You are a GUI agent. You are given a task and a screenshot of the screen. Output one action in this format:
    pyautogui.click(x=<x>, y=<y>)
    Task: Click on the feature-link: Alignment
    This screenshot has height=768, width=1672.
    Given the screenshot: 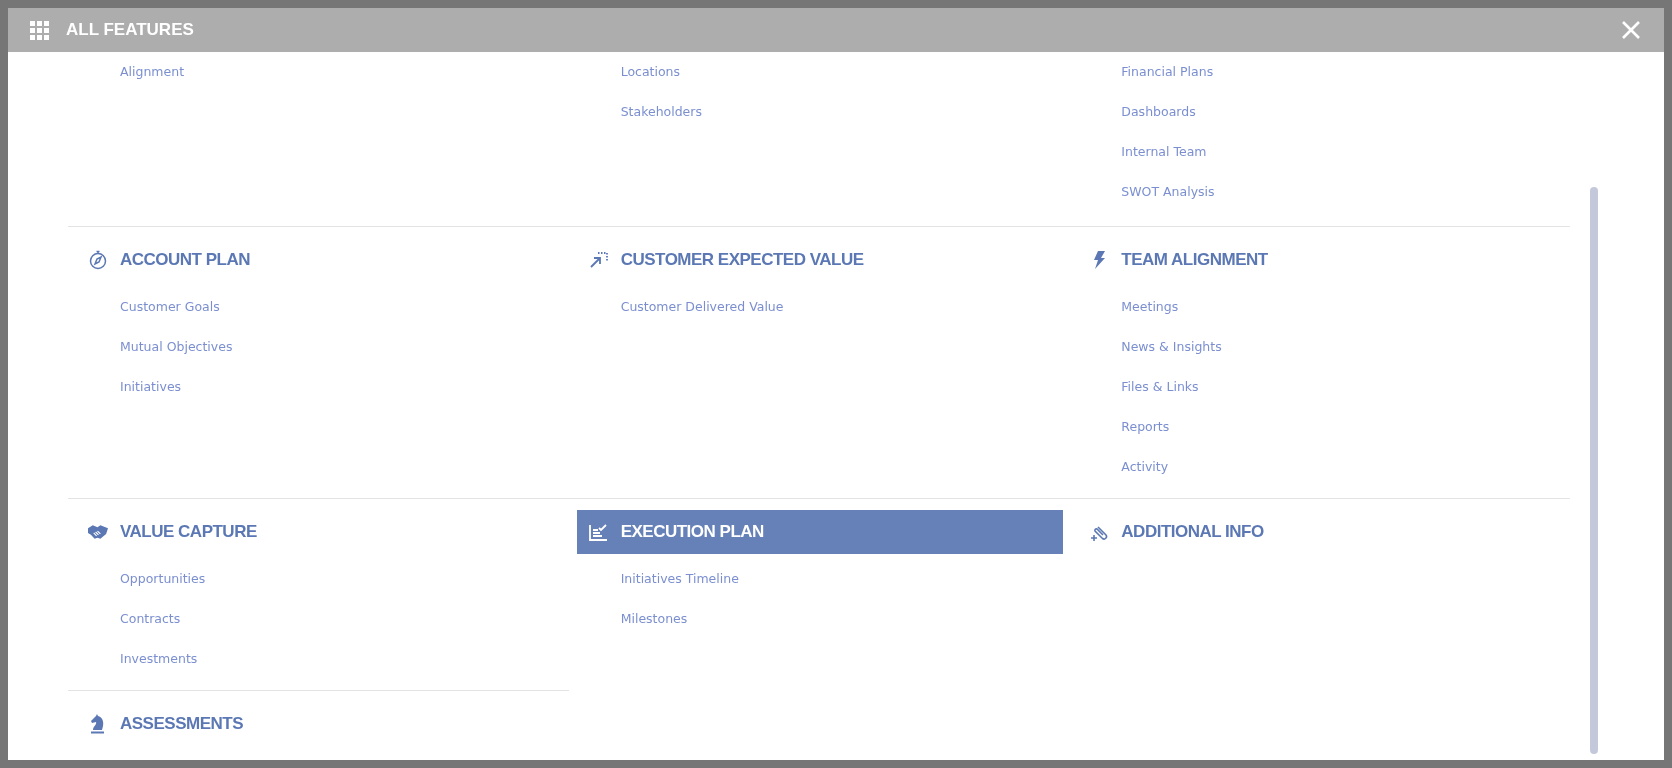 What is the action you would take?
    pyautogui.click(x=126, y=72)
    